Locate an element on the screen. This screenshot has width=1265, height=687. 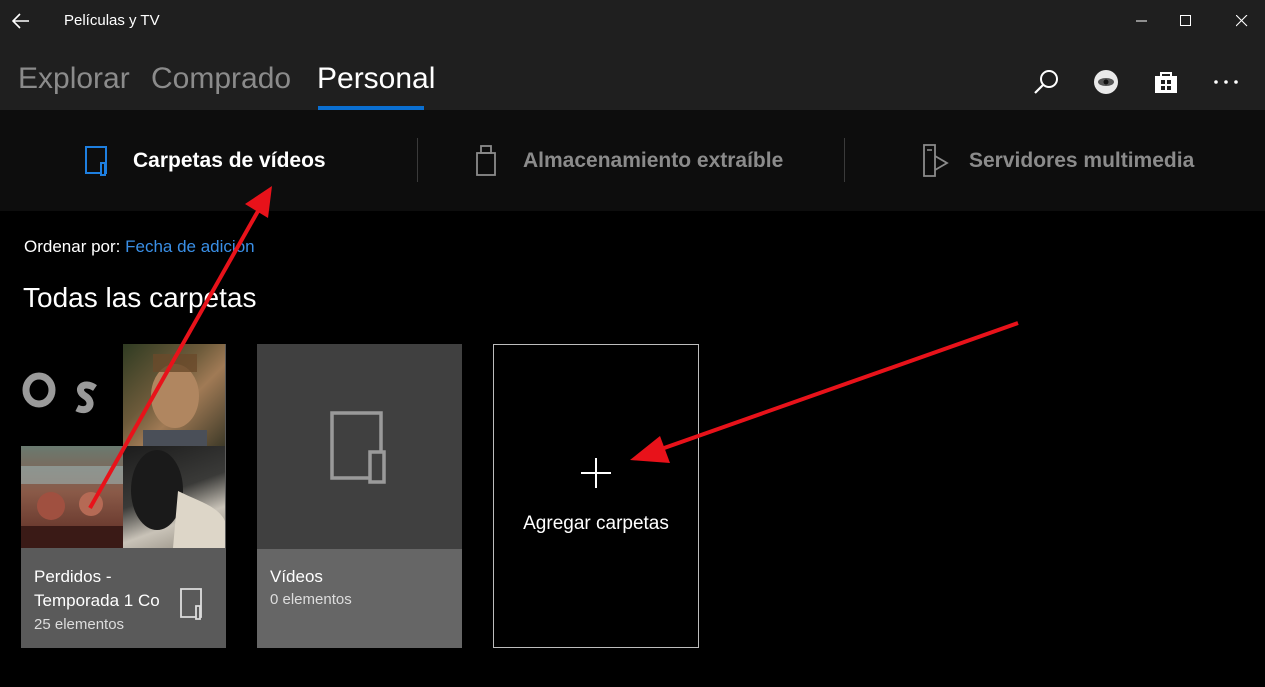
sort-dropdown: Fecha de adición is located at coordinates (189, 246).